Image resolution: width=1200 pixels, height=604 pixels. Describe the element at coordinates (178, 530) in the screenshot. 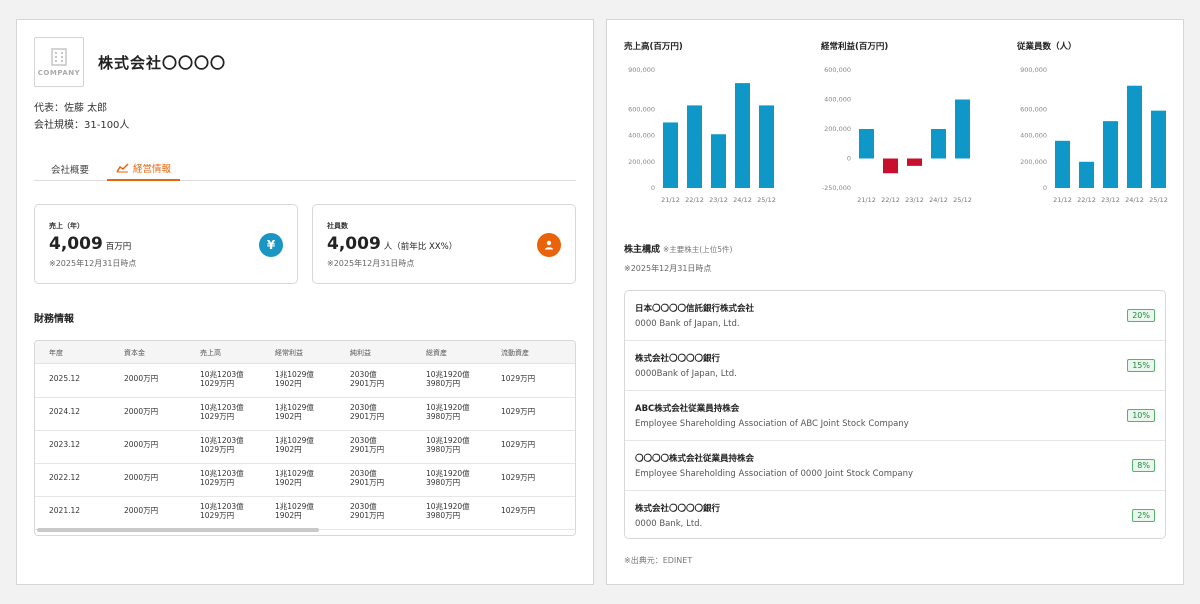

I see `horizontal-scrollbar` at that location.